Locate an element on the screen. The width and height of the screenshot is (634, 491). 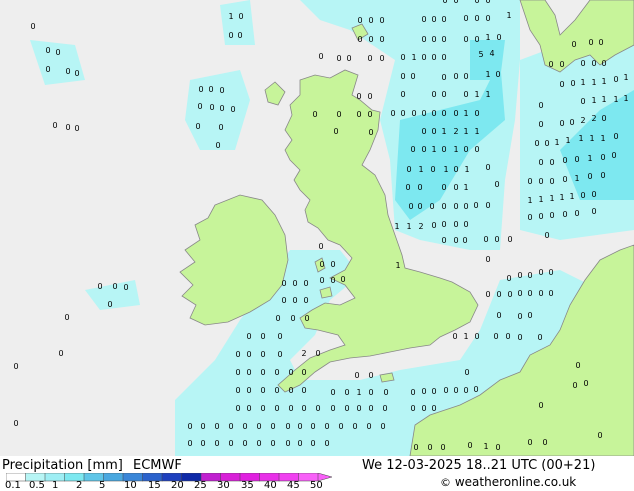
credit: © weatheronline.co.uk is located at coordinates (508, 482).